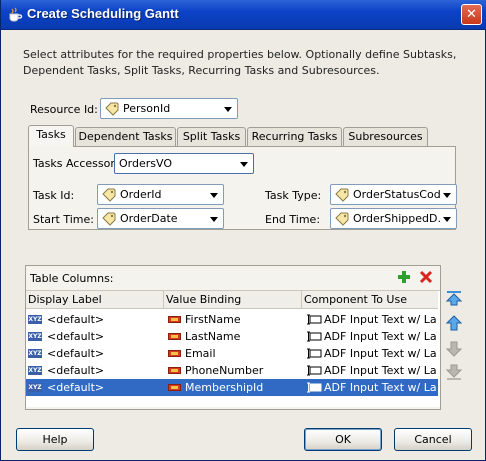 This screenshot has width=486, height=461. Describe the element at coordinates (233, 300) in the screenshot. I see `column-header-value-binding: Value Binding` at that location.